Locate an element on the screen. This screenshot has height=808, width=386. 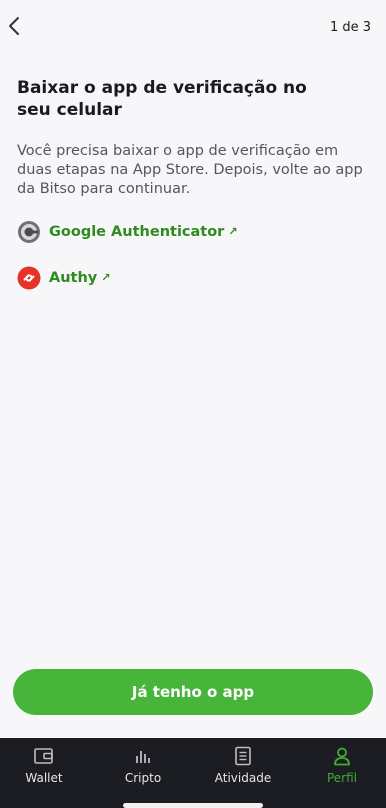
chevron-left-icon is located at coordinates (14, 26).